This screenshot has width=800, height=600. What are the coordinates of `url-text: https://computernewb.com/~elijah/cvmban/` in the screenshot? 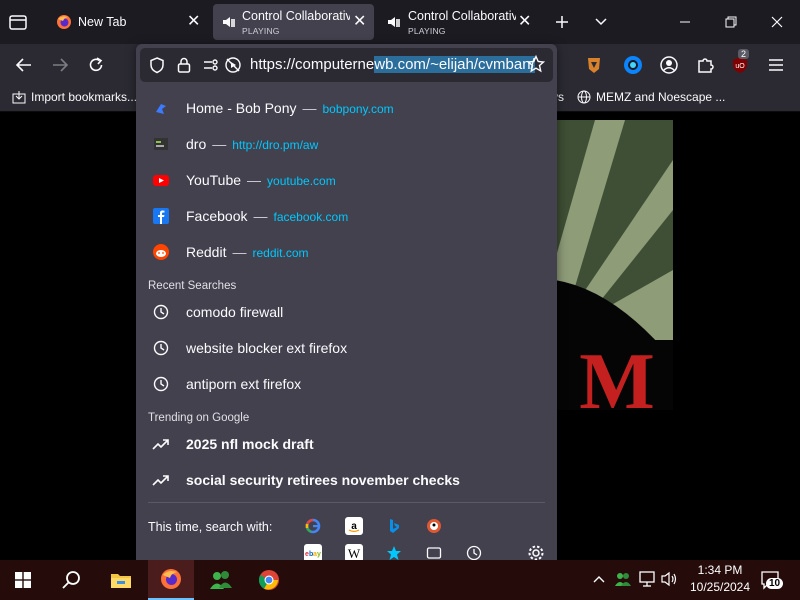 It's located at (392, 64).